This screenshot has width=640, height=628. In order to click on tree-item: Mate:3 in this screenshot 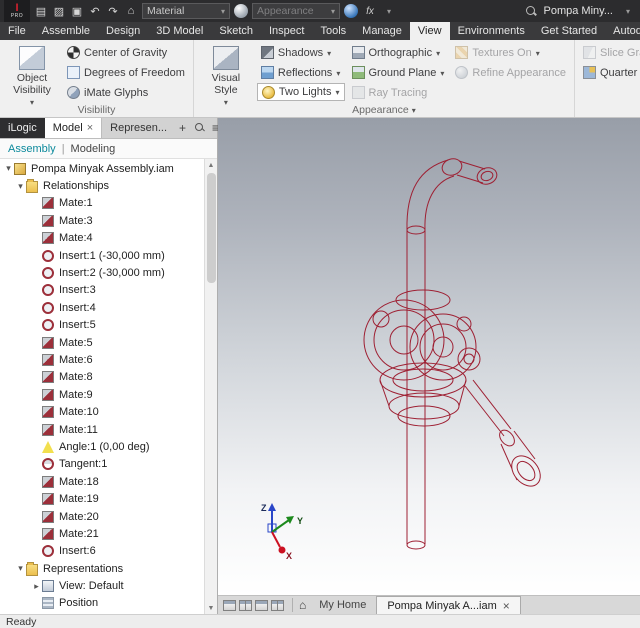, I will do `click(102, 220)`.